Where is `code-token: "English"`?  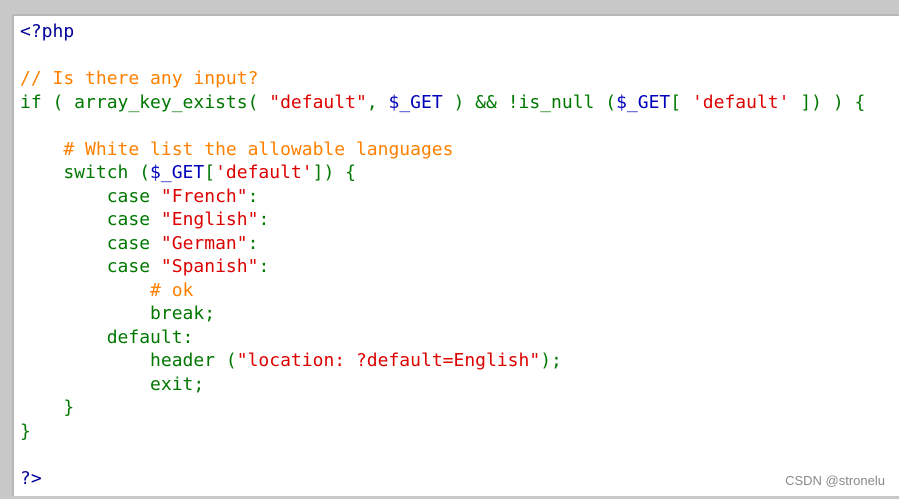 code-token: "English" is located at coordinates (209, 219).